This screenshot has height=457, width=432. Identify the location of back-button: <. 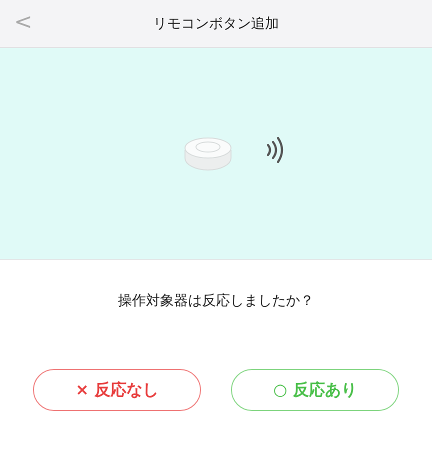
(23, 22).